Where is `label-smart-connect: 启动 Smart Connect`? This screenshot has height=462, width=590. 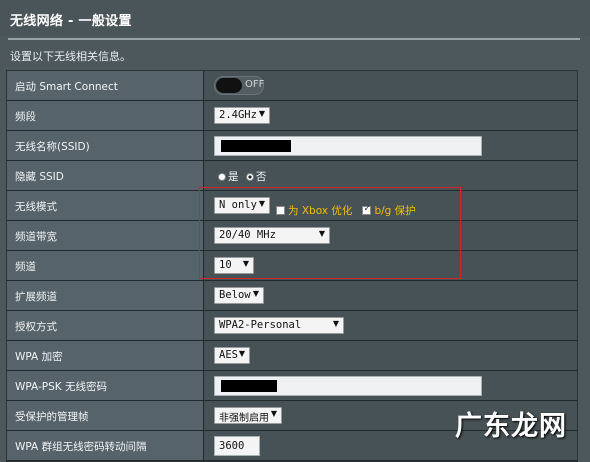
label-smart-connect: 启动 Smart Connect is located at coordinates (66, 87).